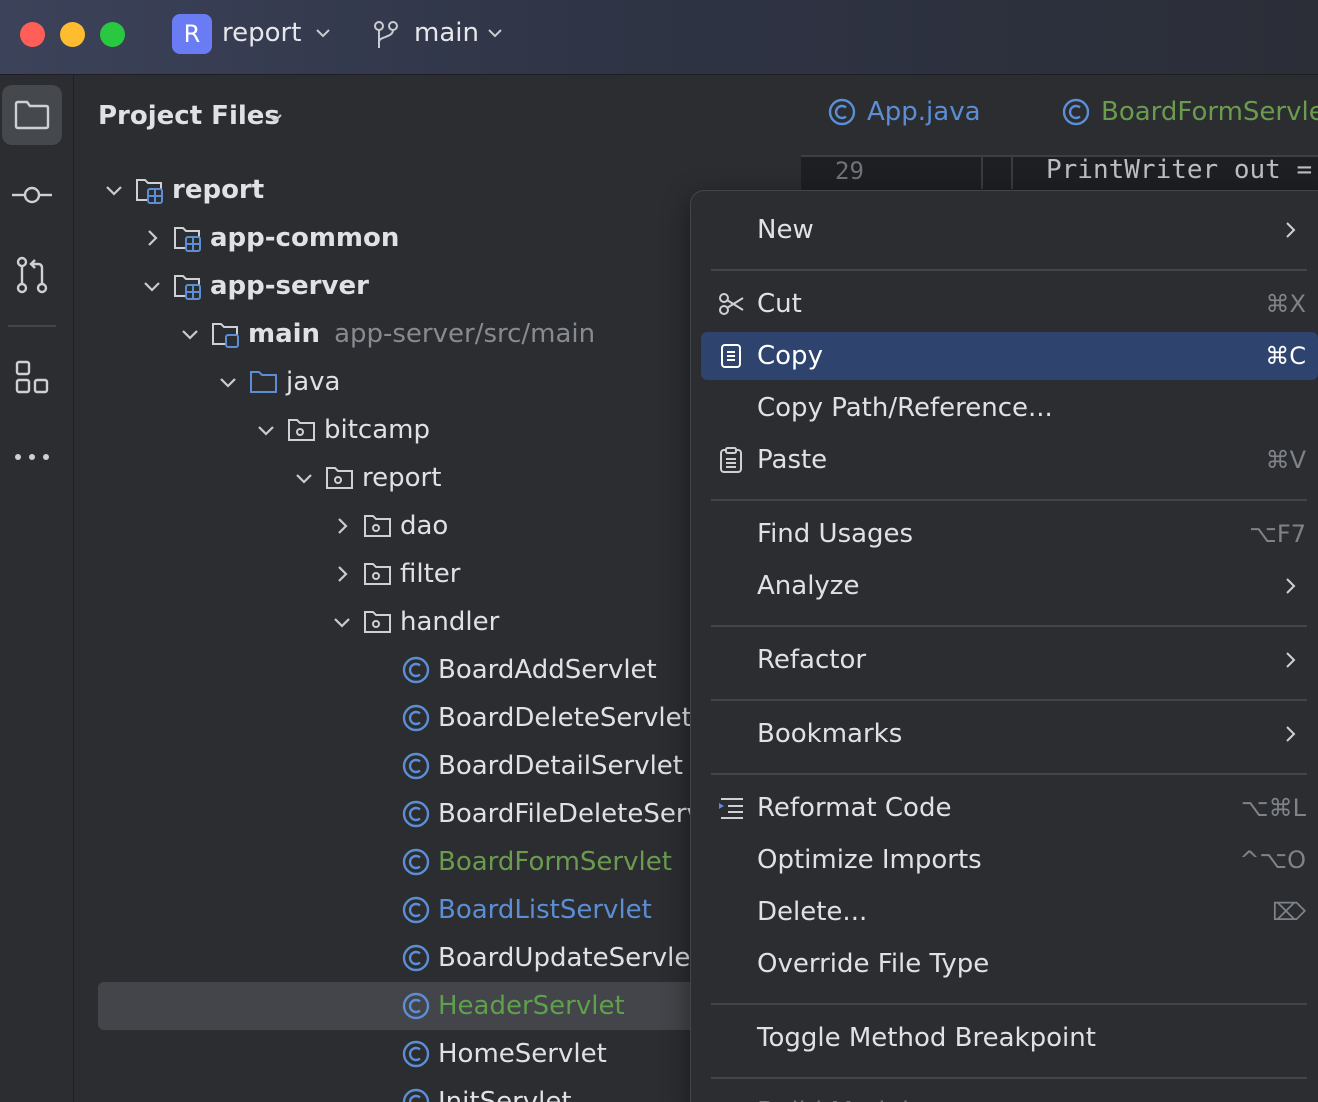  I want to click on code-line: PrintWriter out =, so click(1179, 170).